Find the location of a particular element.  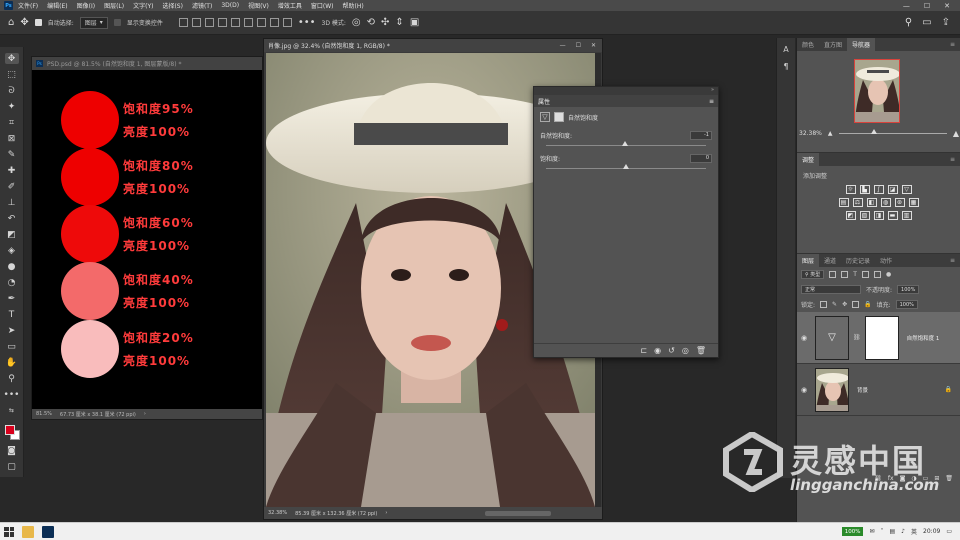

quick-mask-icon: ◙ is located at coordinates (12, 450).